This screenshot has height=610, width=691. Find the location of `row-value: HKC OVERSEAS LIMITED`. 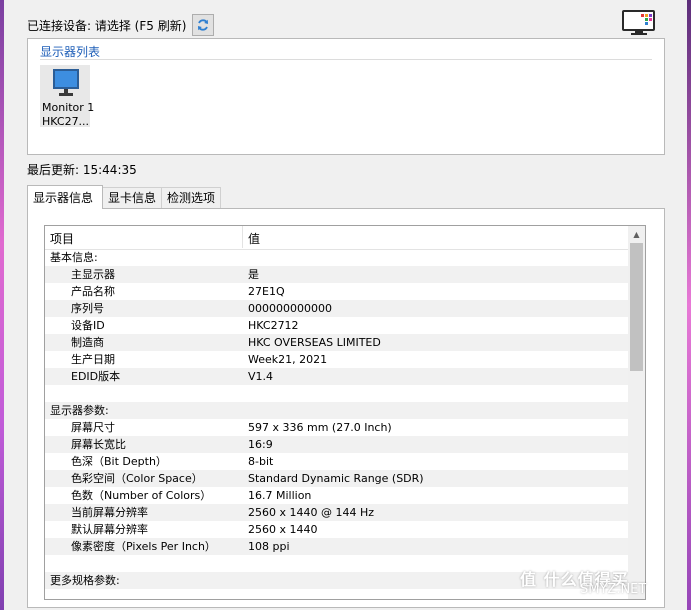

row-value: HKC OVERSEAS LIMITED is located at coordinates (314, 342).